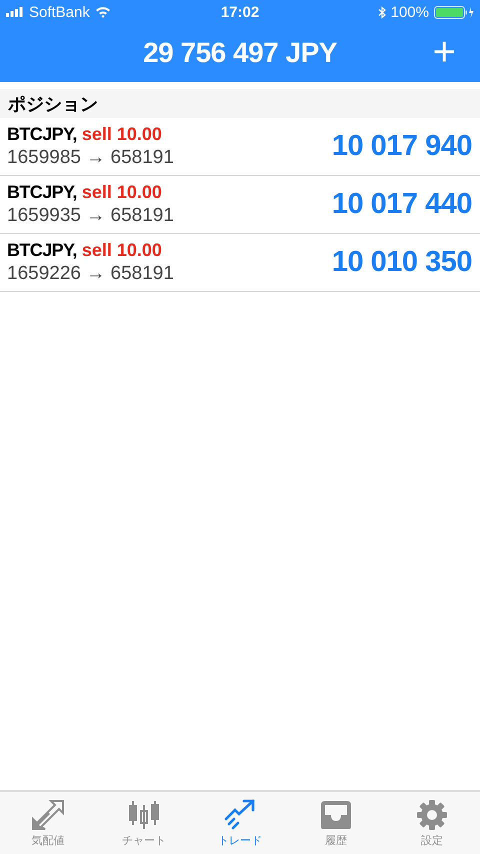  What do you see at coordinates (240, 53) in the screenshot?
I see `account-balance: 29 756 497 JPY` at bounding box center [240, 53].